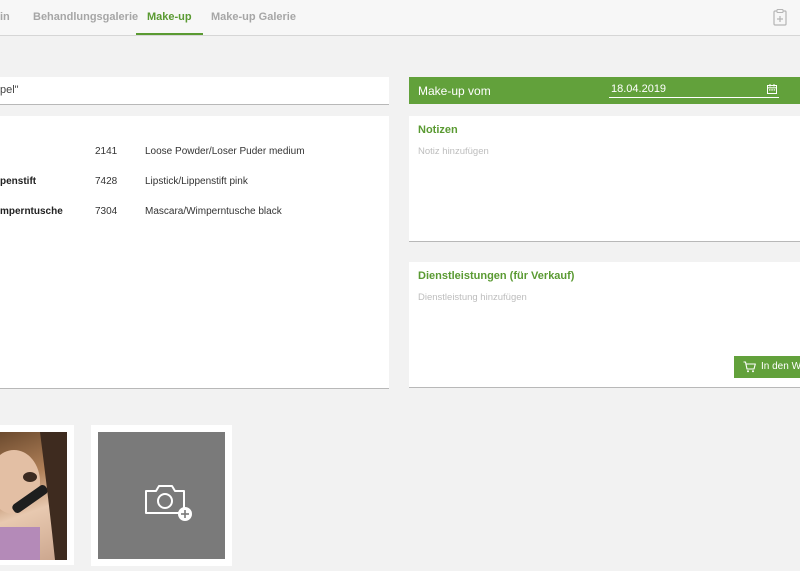 The height and width of the screenshot is (571, 800). I want to click on search-value: pel", so click(9, 90).